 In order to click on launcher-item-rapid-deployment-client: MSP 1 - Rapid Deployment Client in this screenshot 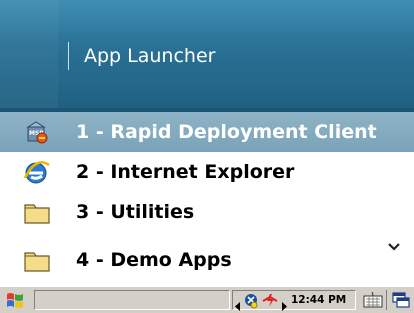, I will do `click(207, 132)`.